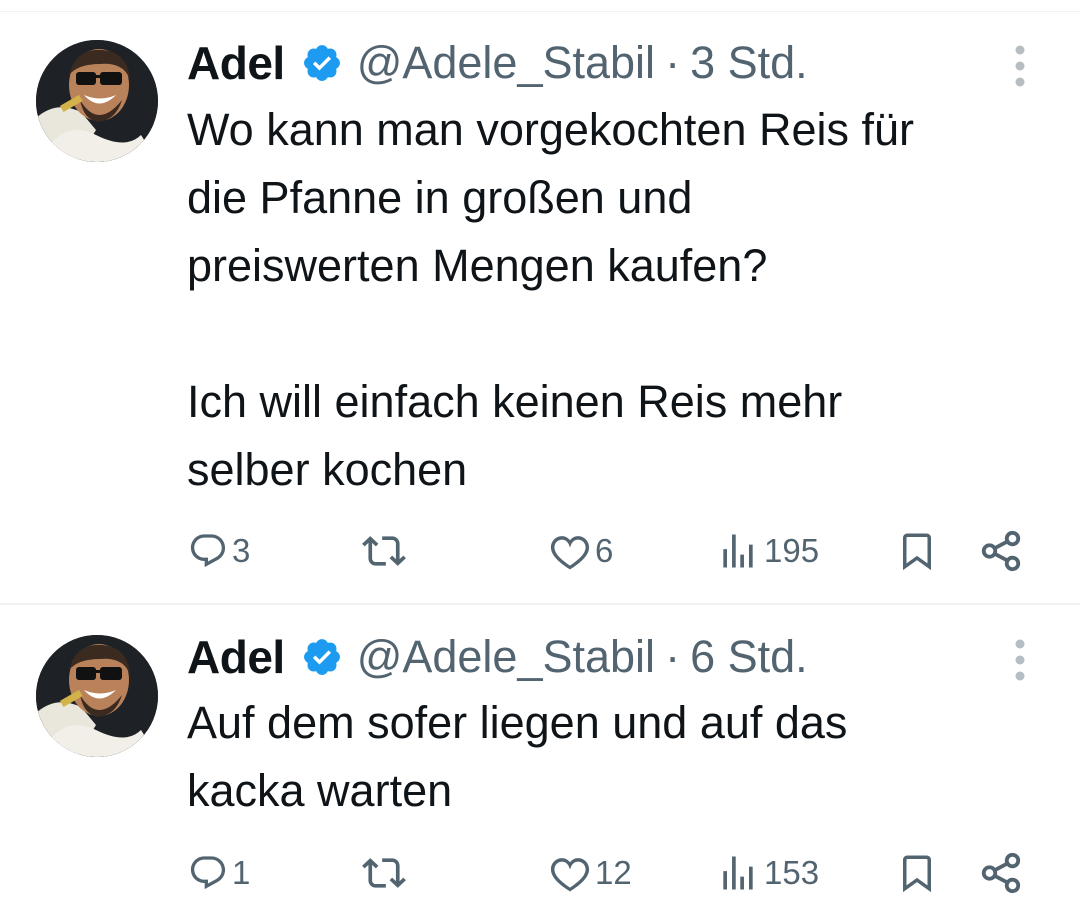  What do you see at coordinates (749, 657) in the screenshot?
I see `timestamp: 6 Std.` at bounding box center [749, 657].